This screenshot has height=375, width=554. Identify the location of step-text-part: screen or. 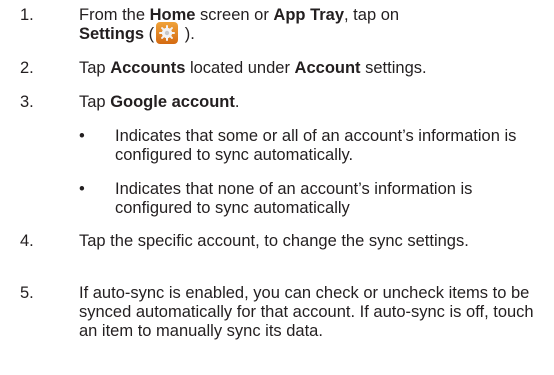
(234, 15).